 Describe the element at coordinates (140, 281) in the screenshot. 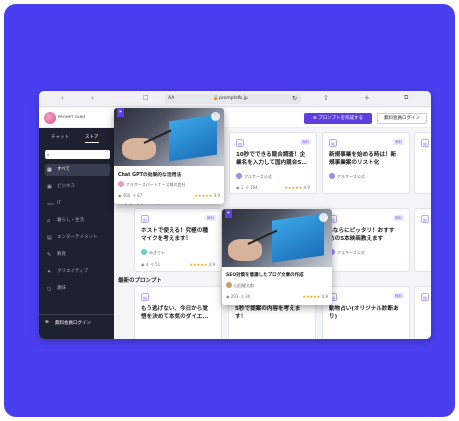

I see `section-title-latest: 最新のプロンプト` at that location.